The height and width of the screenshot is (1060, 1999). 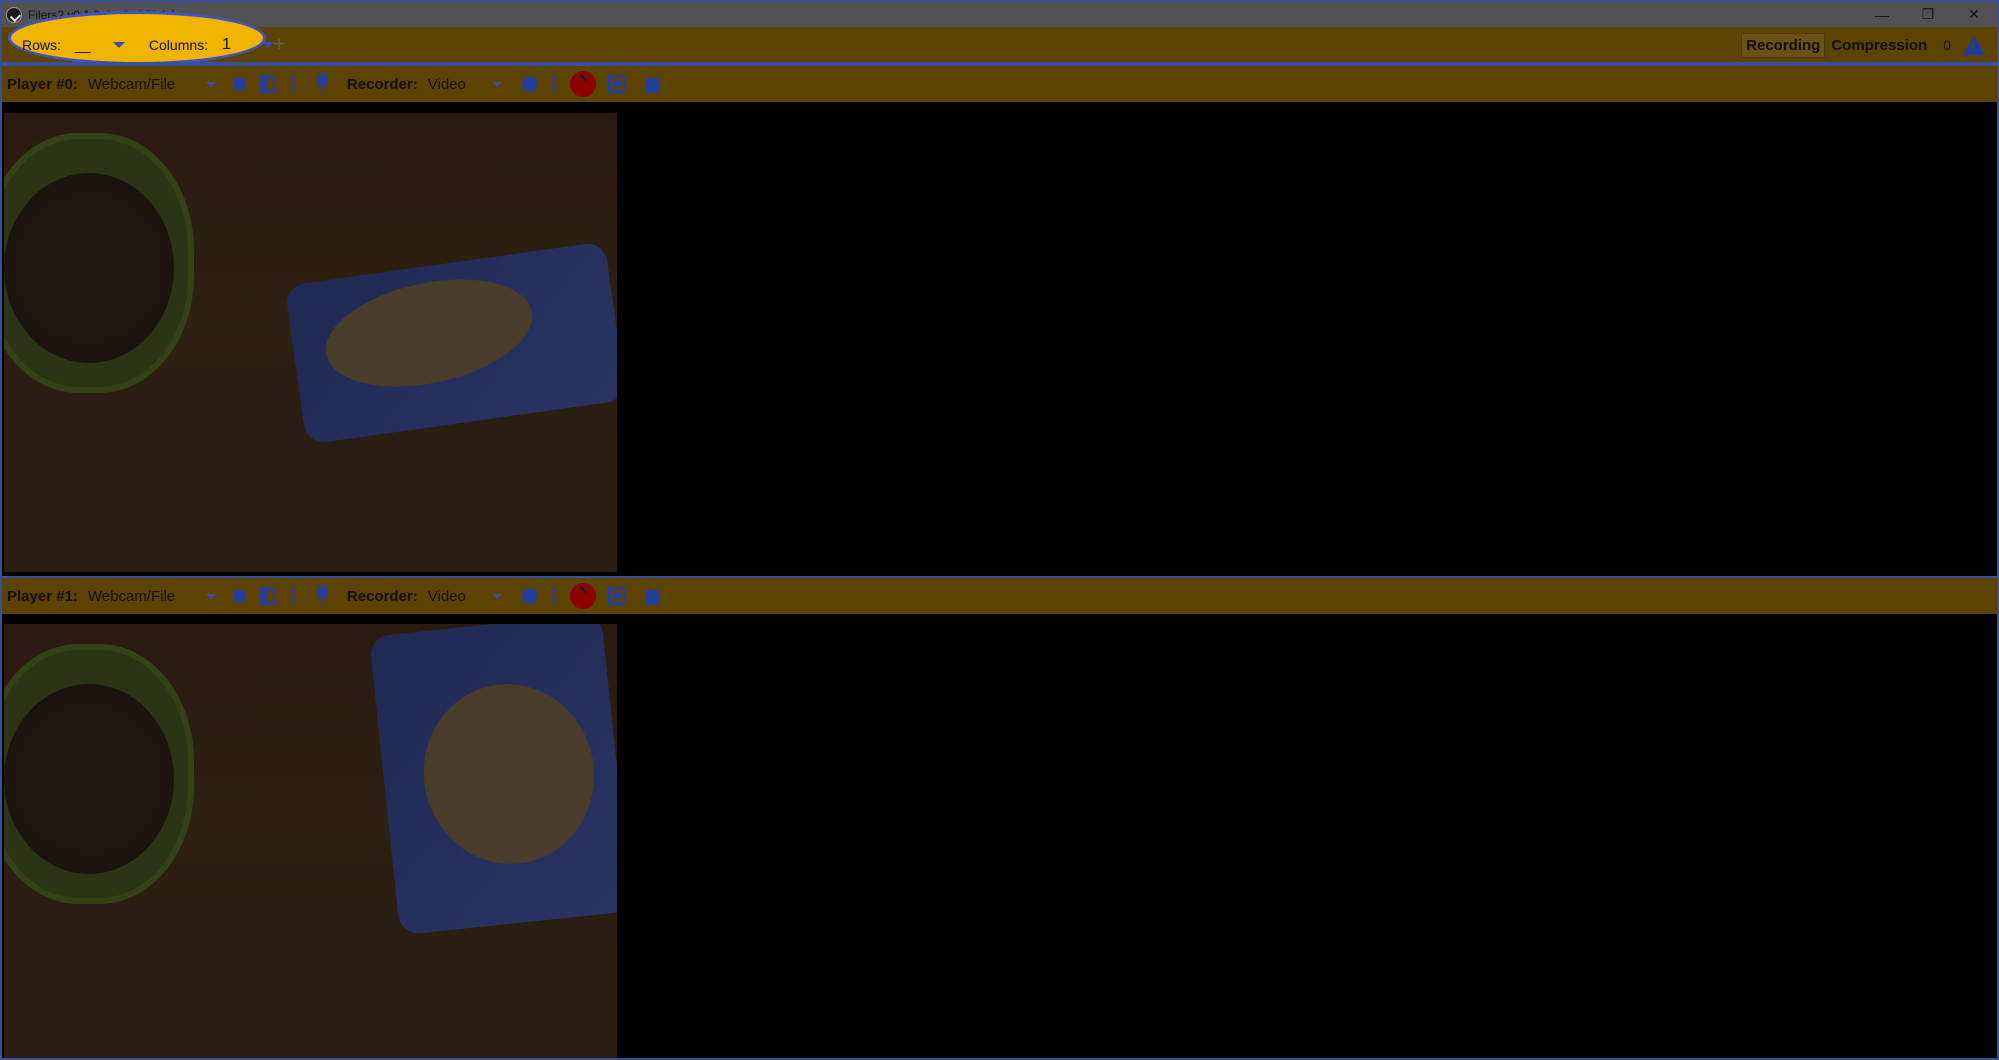 I want to click on rows-label: Rows:, so click(x=41, y=45).